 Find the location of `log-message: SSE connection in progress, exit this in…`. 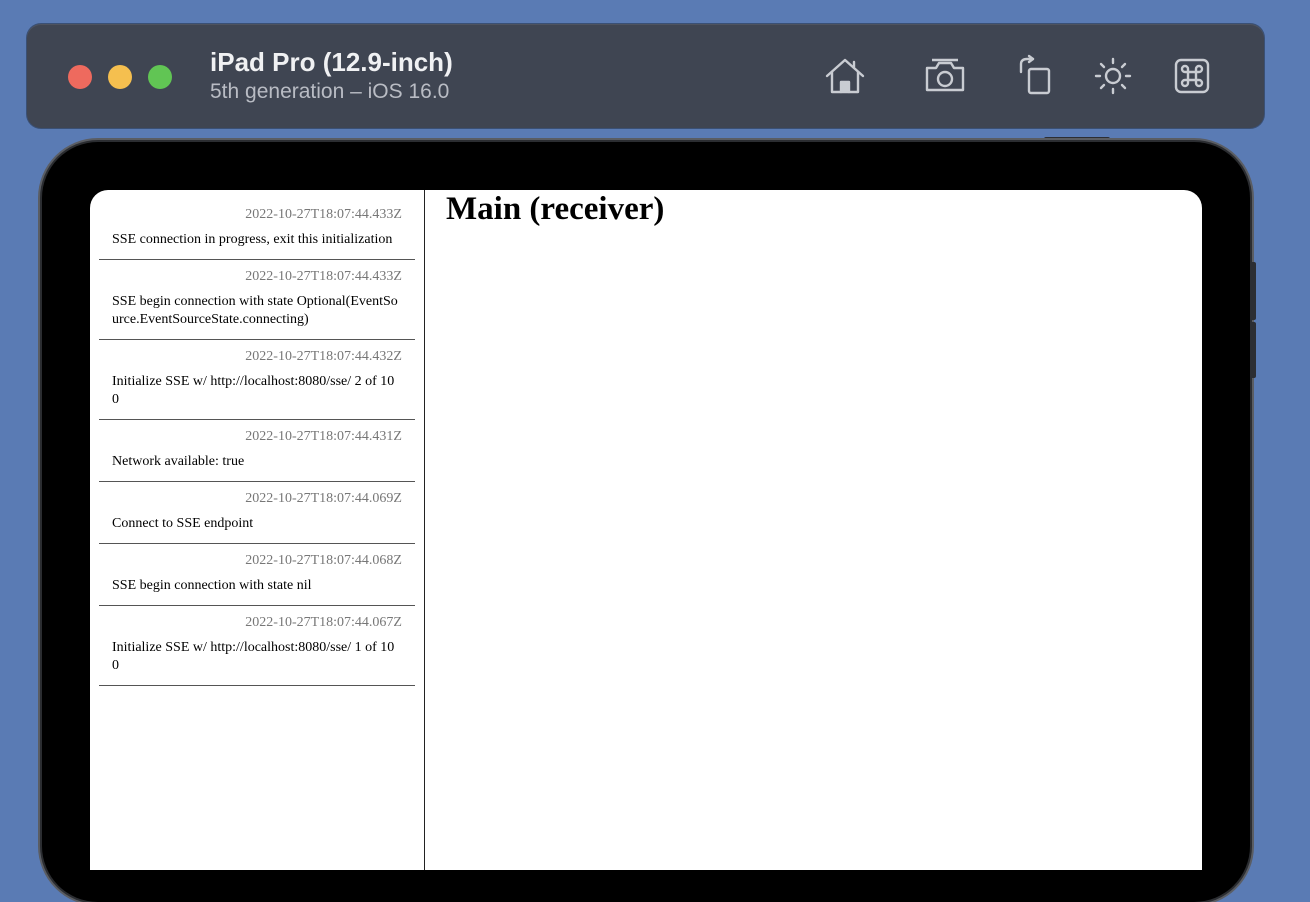

log-message: SSE connection in progress, exit this in… is located at coordinates (252, 239).